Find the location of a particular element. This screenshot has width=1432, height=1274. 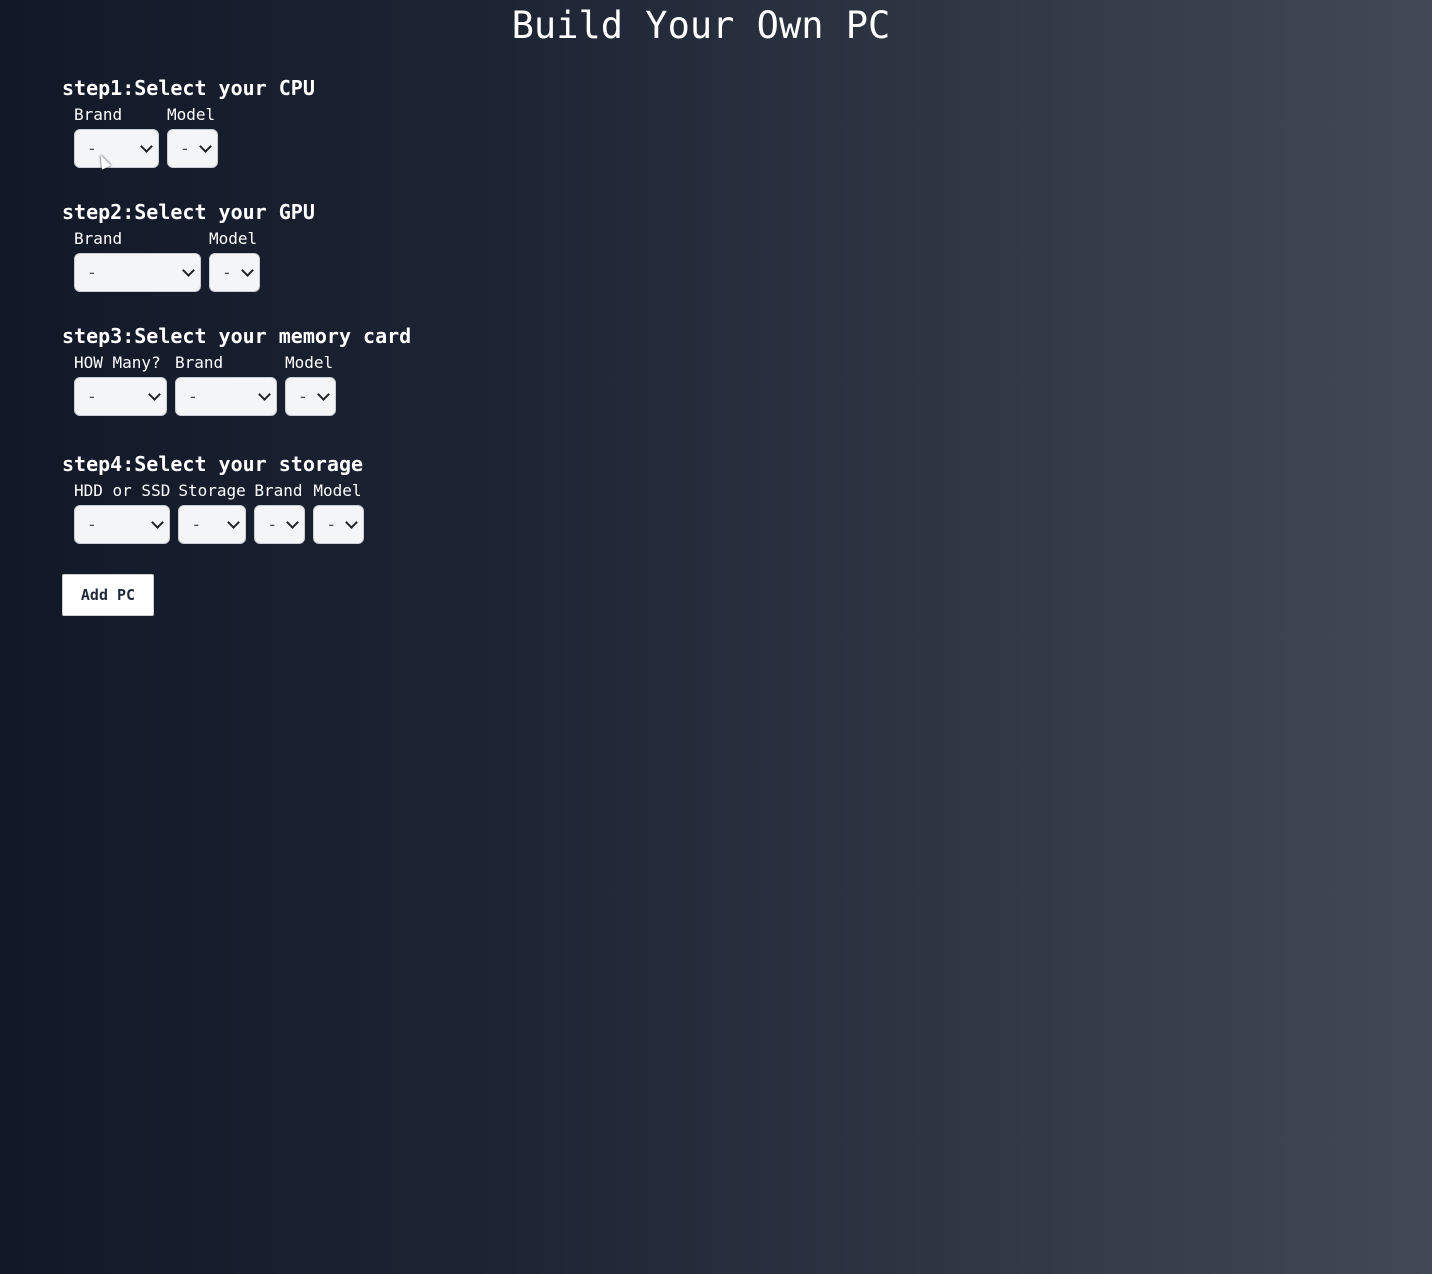

storage-type-value: - is located at coordinates (92, 524).